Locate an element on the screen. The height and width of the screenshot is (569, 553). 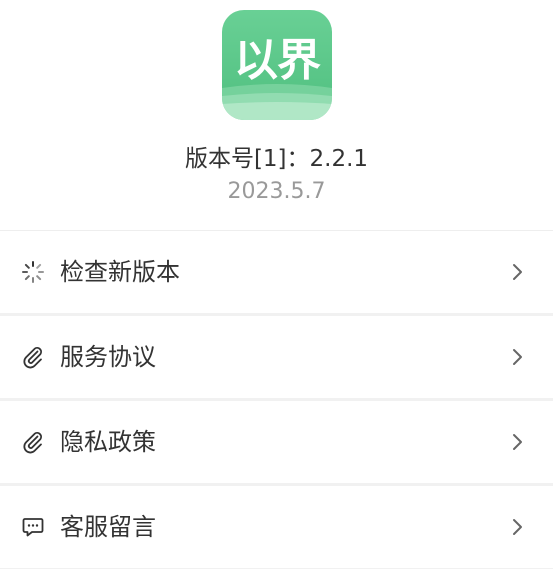
app-logo: 以界 is located at coordinates (277, 65).